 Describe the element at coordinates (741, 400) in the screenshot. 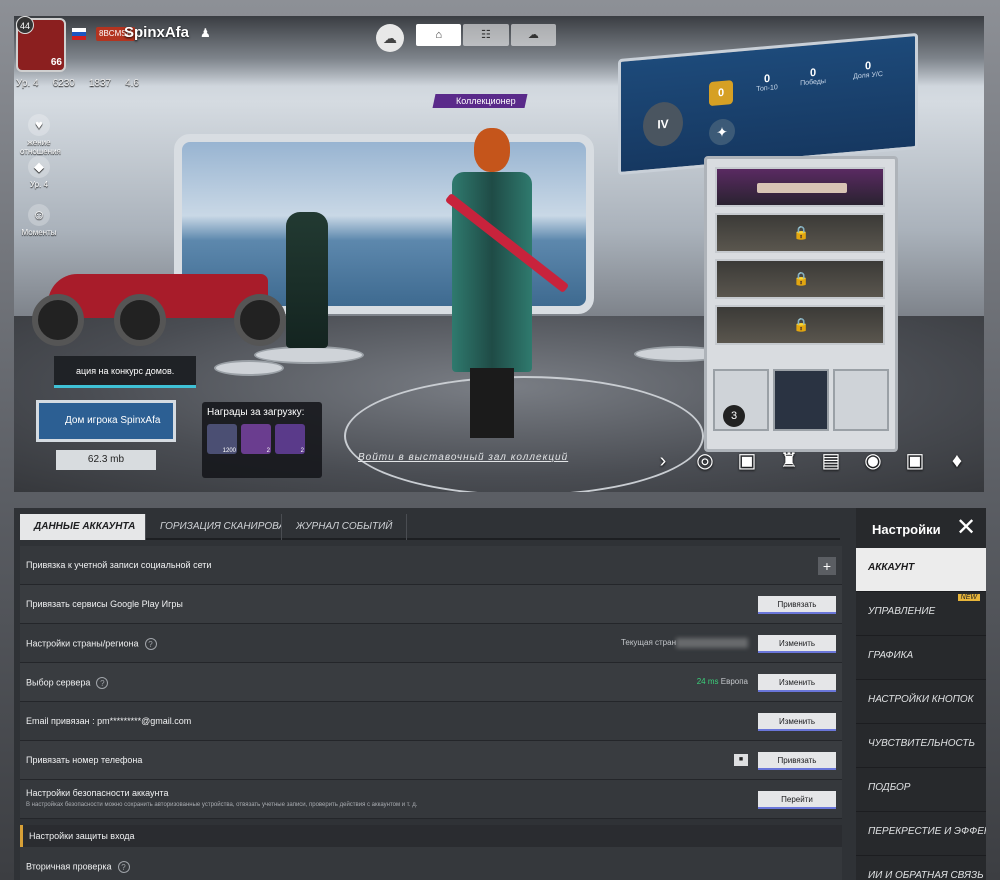

I see `badge-slot: 3` at that location.